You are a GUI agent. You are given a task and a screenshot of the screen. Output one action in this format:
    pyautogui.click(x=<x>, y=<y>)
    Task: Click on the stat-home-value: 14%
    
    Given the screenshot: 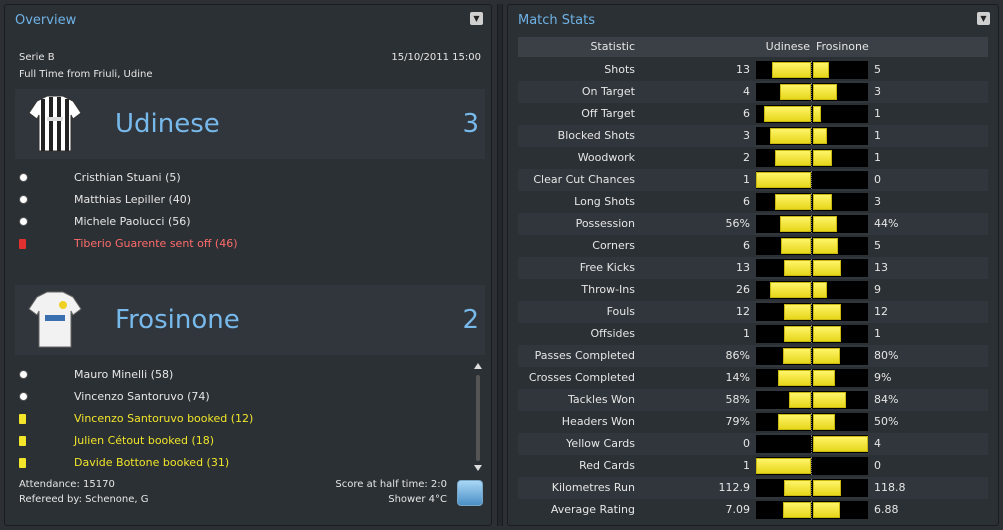 What is the action you would take?
    pyautogui.click(x=737, y=377)
    